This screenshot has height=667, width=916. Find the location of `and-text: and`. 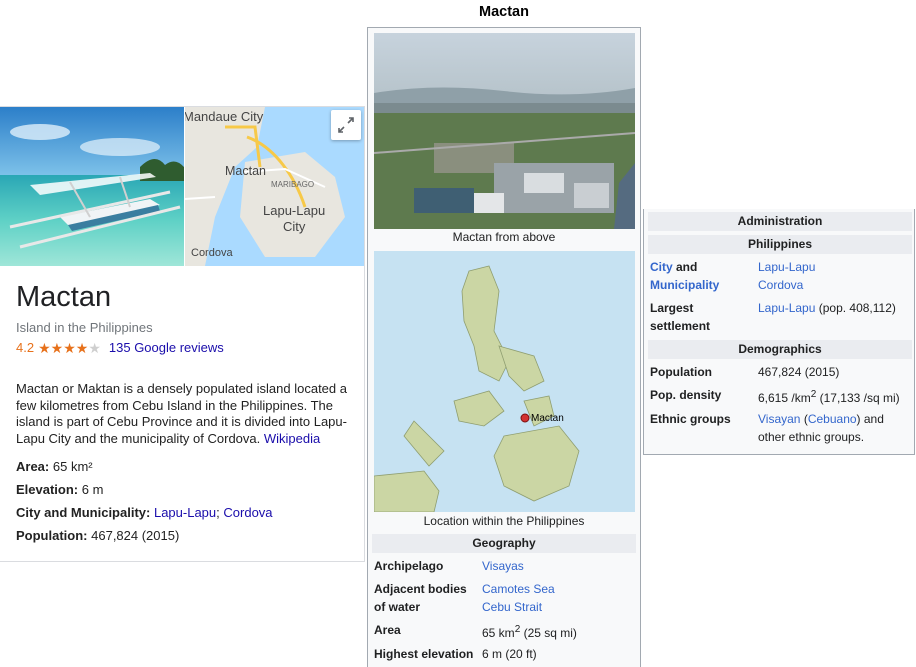

and-text: and is located at coordinates (685, 267).